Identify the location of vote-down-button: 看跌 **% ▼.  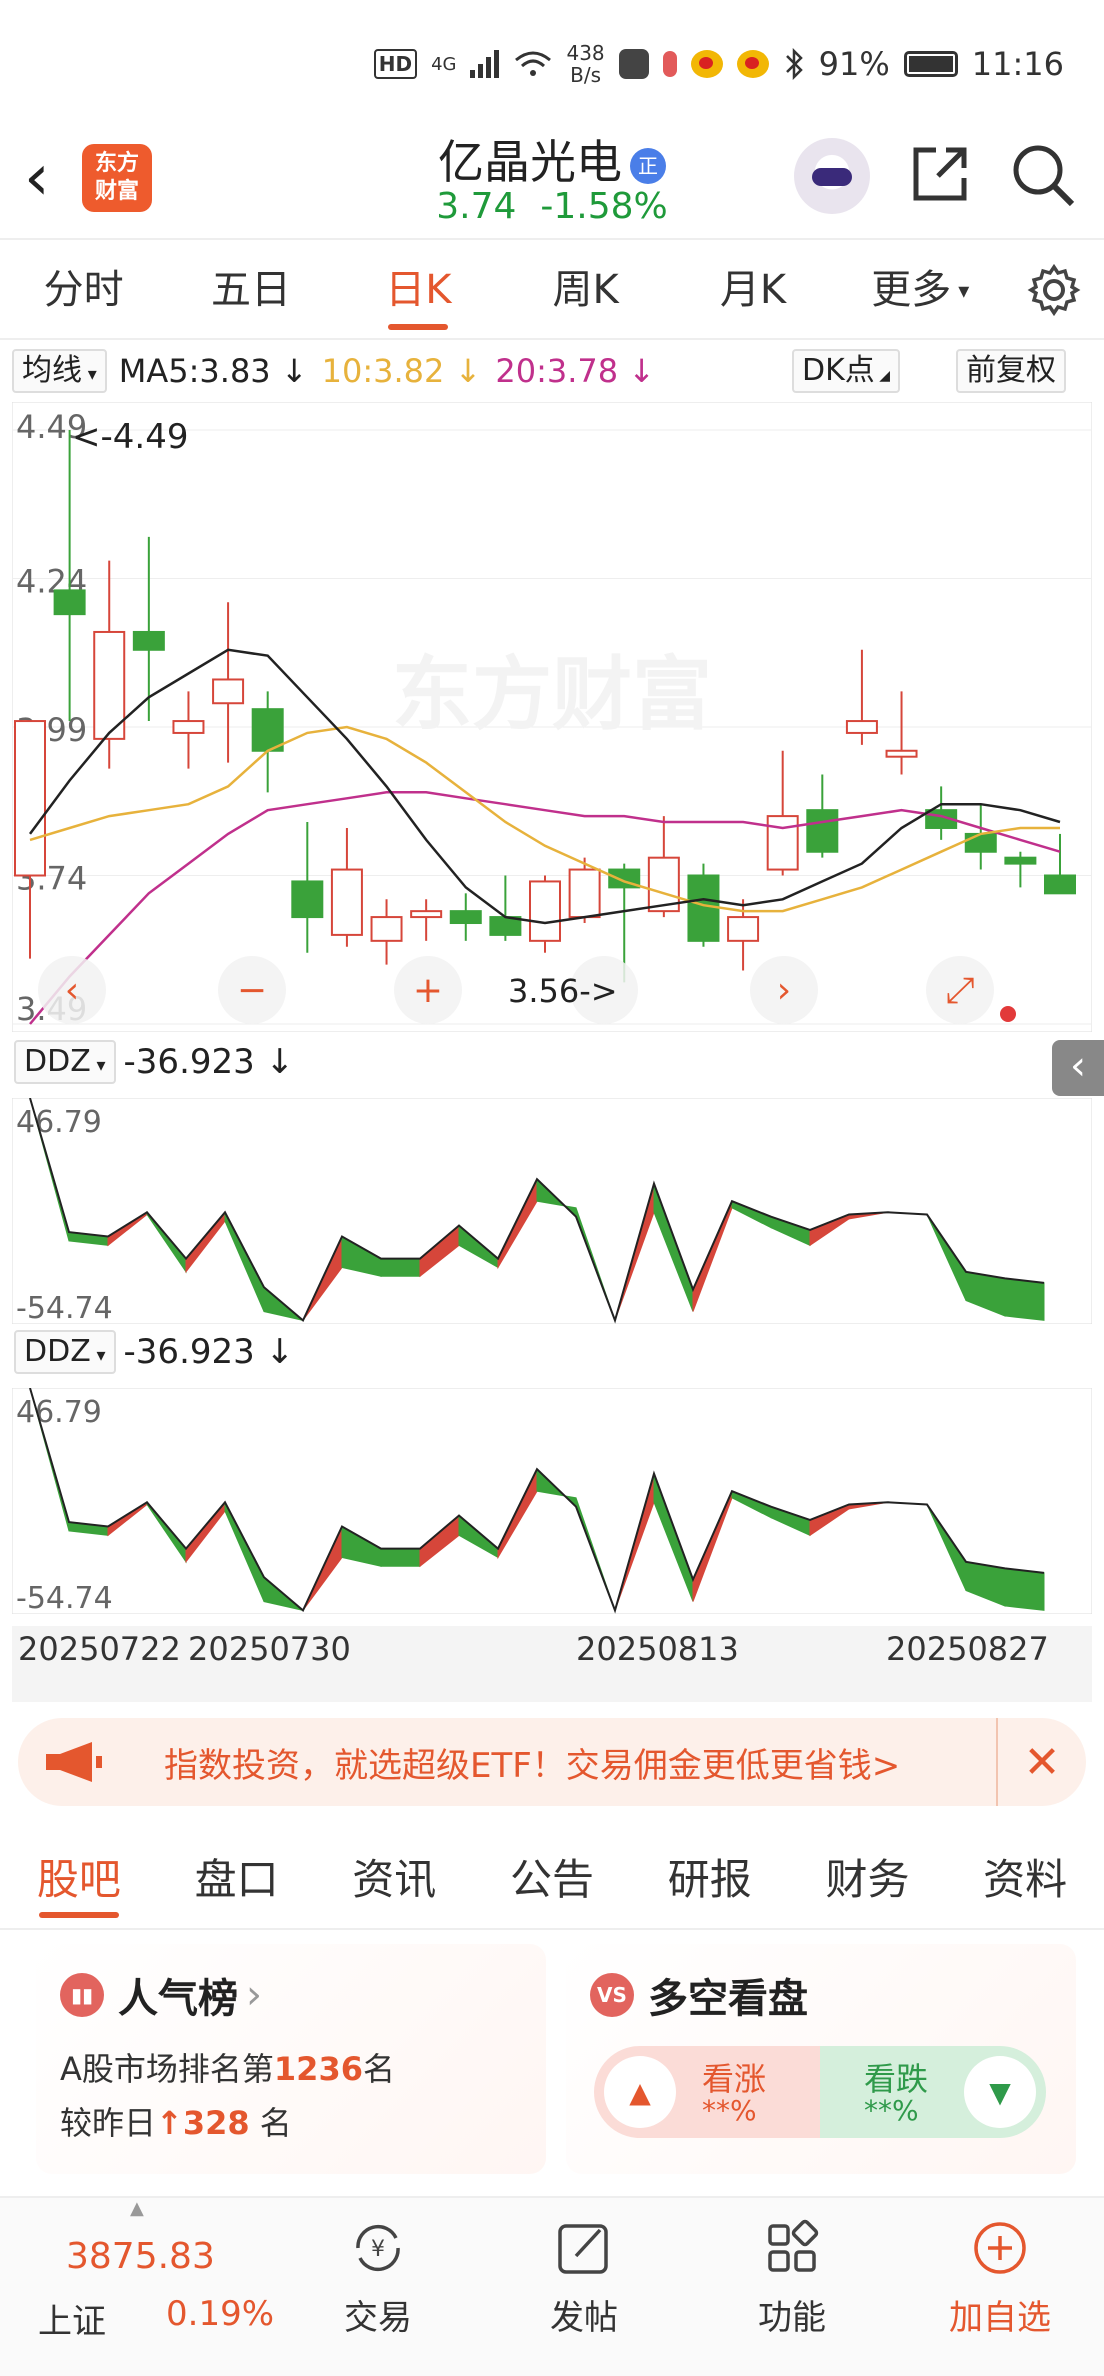
(933, 2092).